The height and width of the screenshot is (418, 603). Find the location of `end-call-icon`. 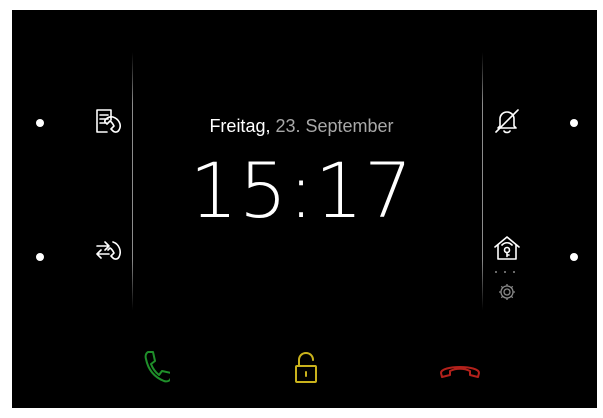

end-call-icon is located at coordinates (460, 371).